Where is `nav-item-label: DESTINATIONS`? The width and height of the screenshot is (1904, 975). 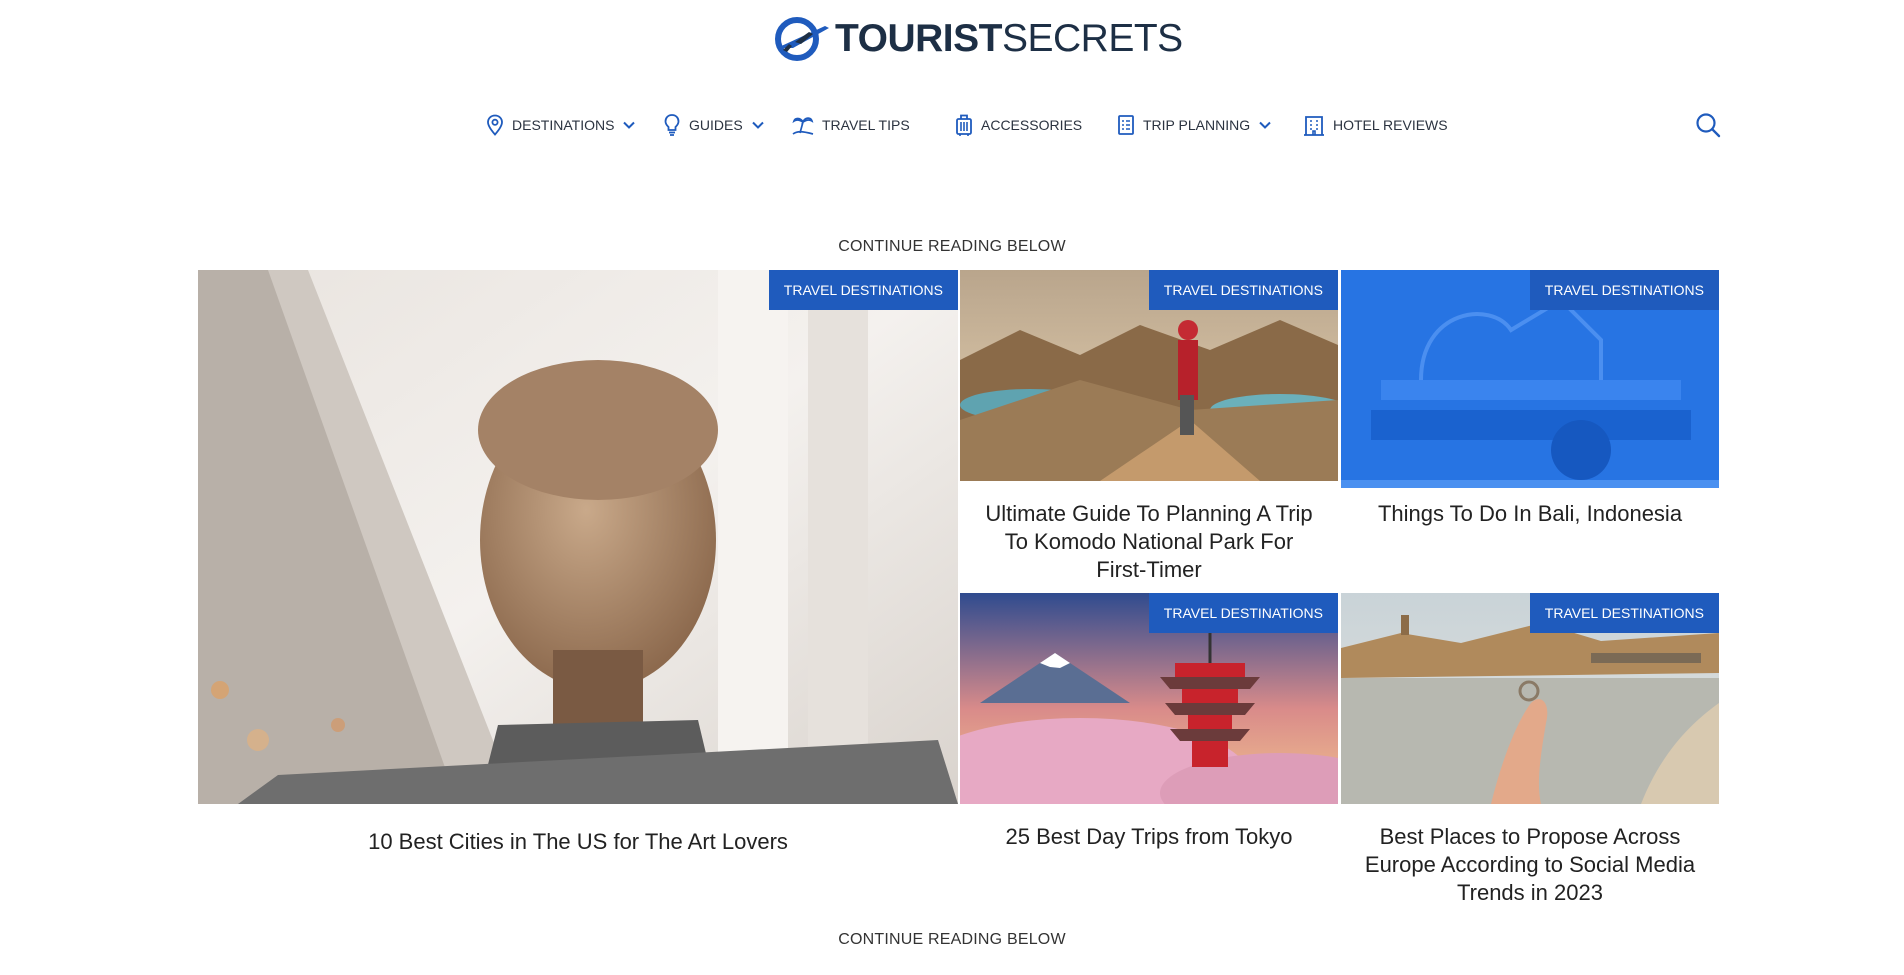 nav-item-label: DESTINATIONS is located at coordinates (563, 125).